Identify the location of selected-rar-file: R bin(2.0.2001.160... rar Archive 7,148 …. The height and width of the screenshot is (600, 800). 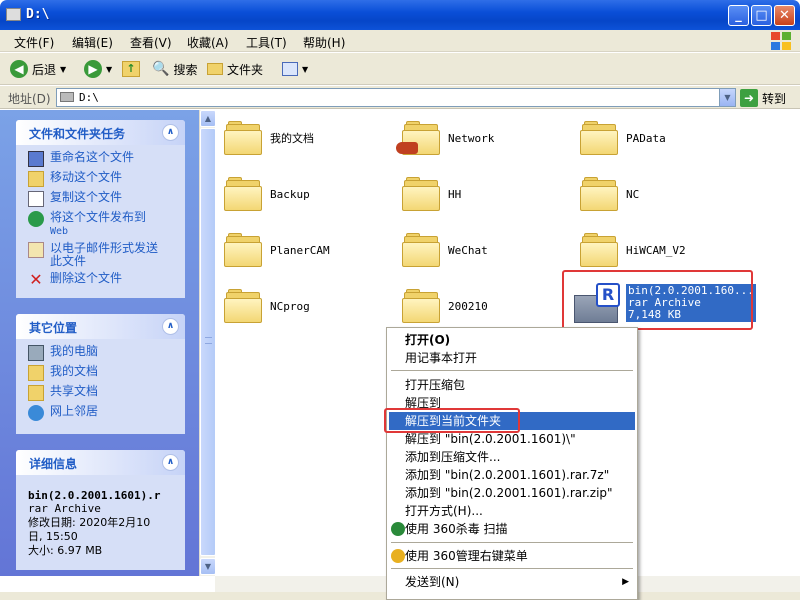
(664, 303).